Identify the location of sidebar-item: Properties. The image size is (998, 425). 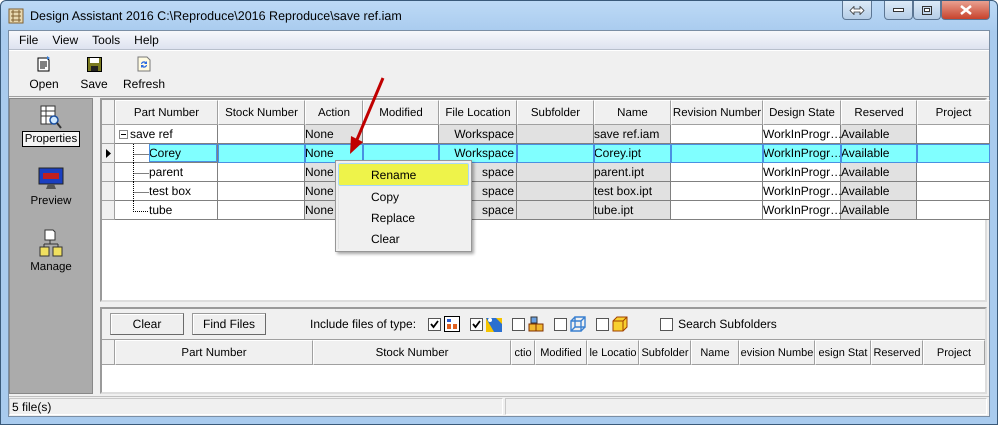
(51, 139).